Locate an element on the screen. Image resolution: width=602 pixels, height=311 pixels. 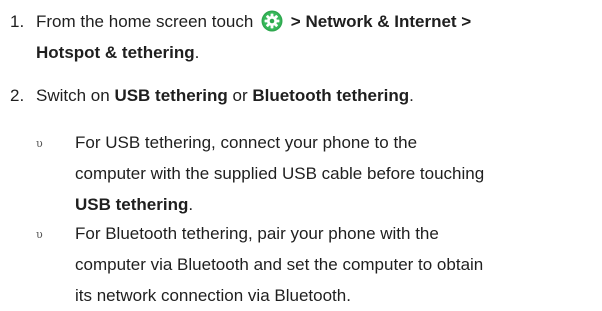
bullet-line: its network connection via Bluetooth. is located at coordinates (213, 295).